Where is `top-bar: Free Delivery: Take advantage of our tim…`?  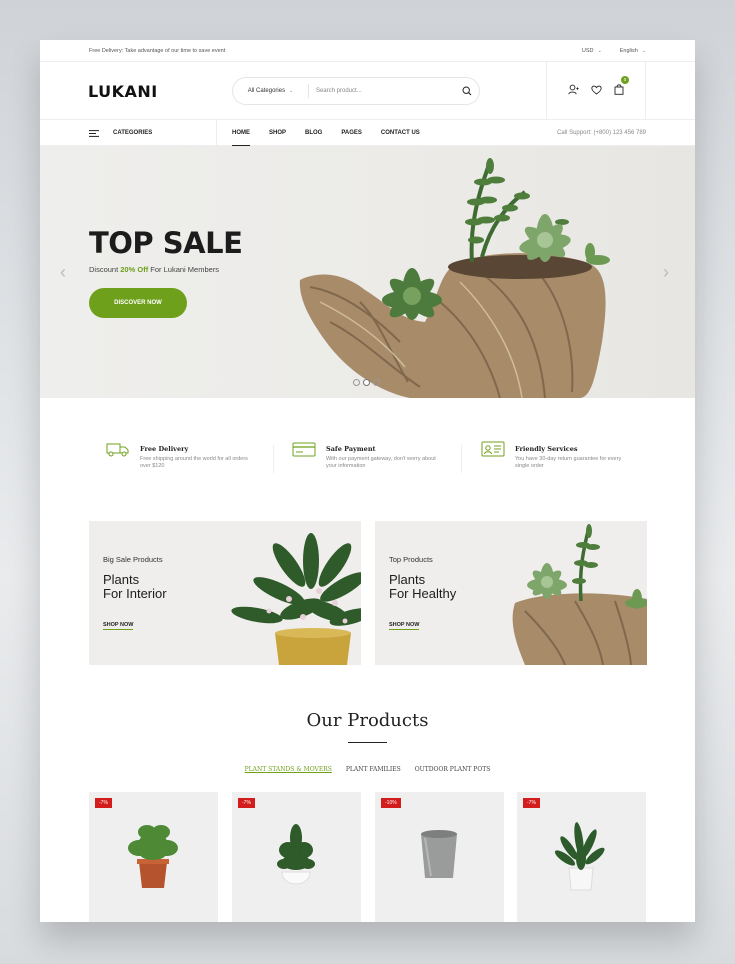
top-bar: Free Delivery: Take advantage of our tim… is located at coordinates (367, 51).